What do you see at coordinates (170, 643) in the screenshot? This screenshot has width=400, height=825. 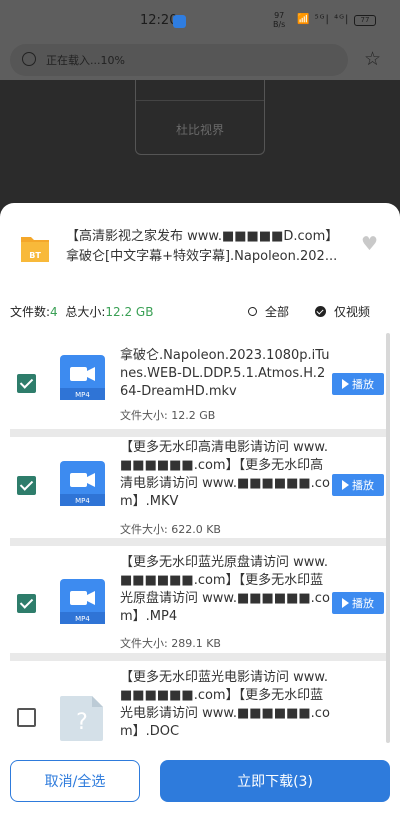 I see `file-size: 文件大小: 289.1 KB` at bounding box center [170, 643].